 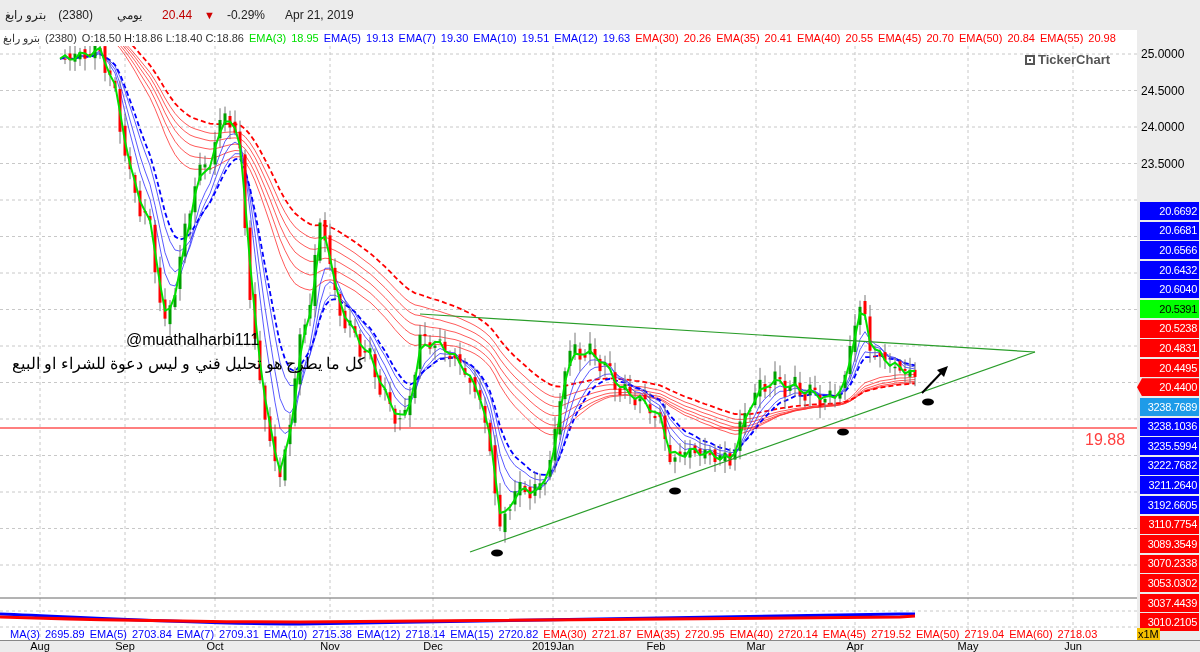 What do you see at coordinates (1030, 59) in the screenshot?
I see `logo-icon` at bounding box center [1030, 59].